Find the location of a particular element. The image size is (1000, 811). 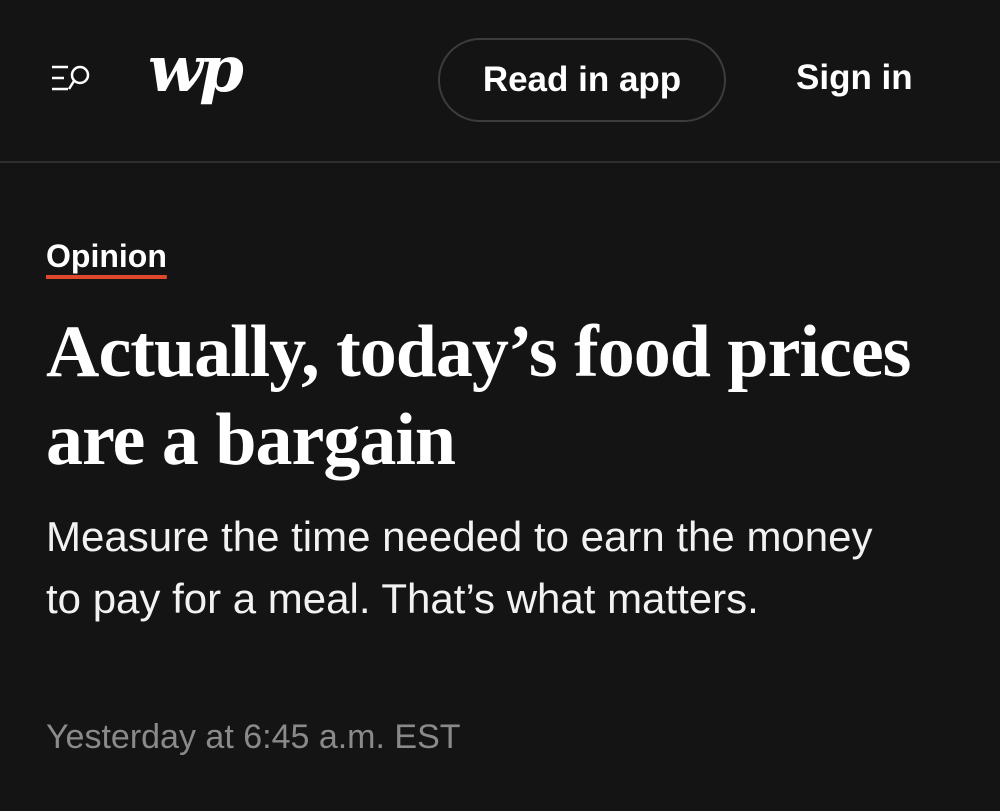

article-timestamp: Yesterday at 6:45 a.m. EST is located at coordinates (253, 737).